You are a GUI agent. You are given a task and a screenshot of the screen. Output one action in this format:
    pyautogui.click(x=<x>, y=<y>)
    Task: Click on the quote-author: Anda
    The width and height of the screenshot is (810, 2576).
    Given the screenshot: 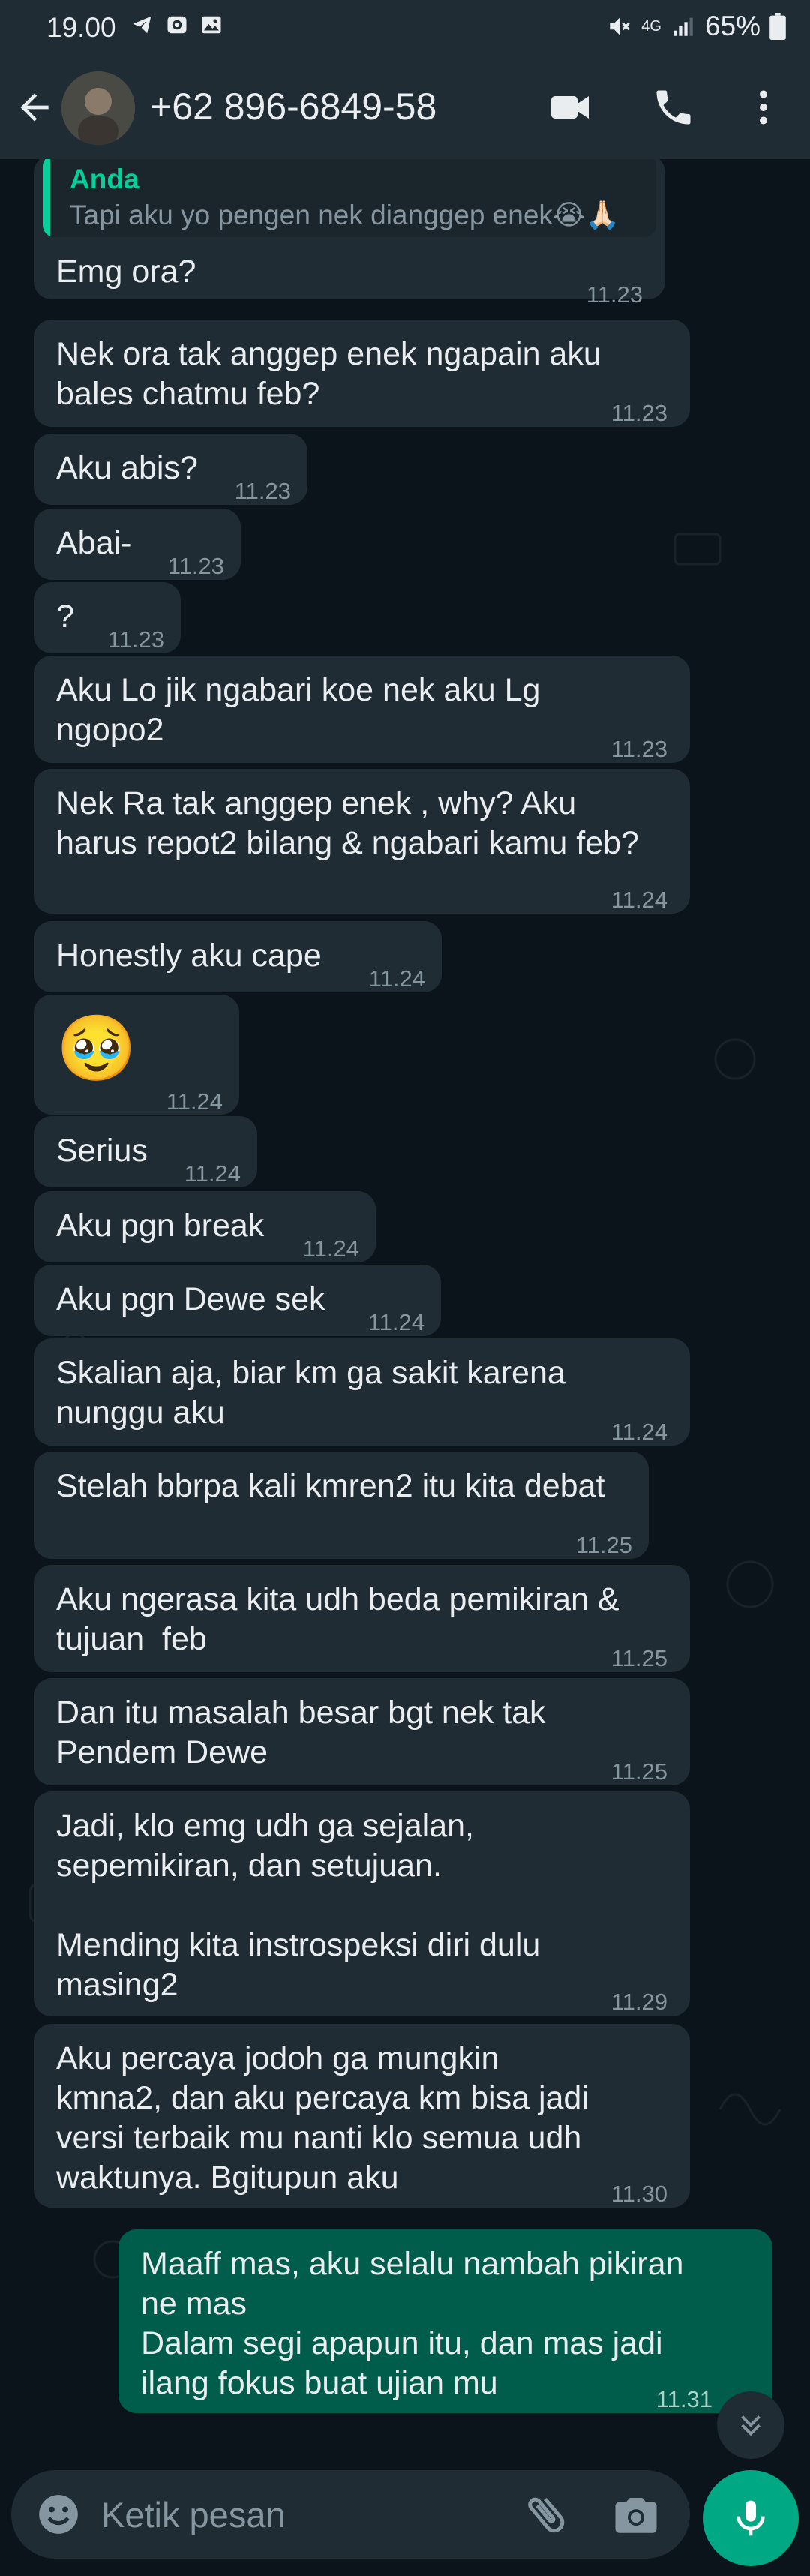 What is the action you would take?
    pyautogui.click(x=105, y=179)
    